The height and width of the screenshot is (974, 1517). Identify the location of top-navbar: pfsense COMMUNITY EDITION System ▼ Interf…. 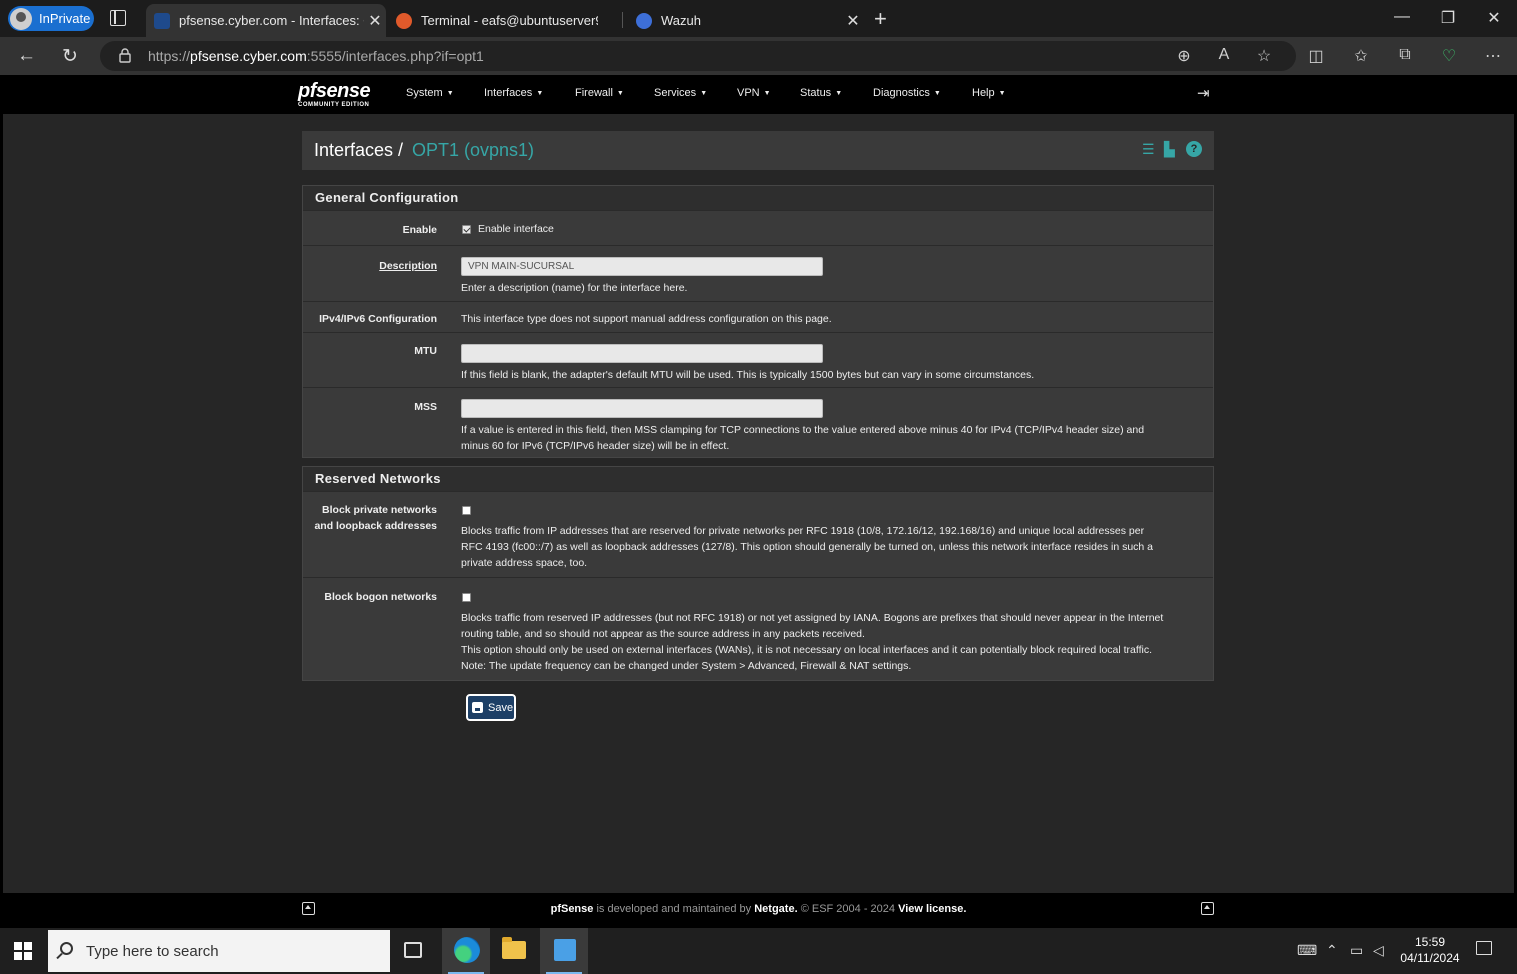
(758, 94).